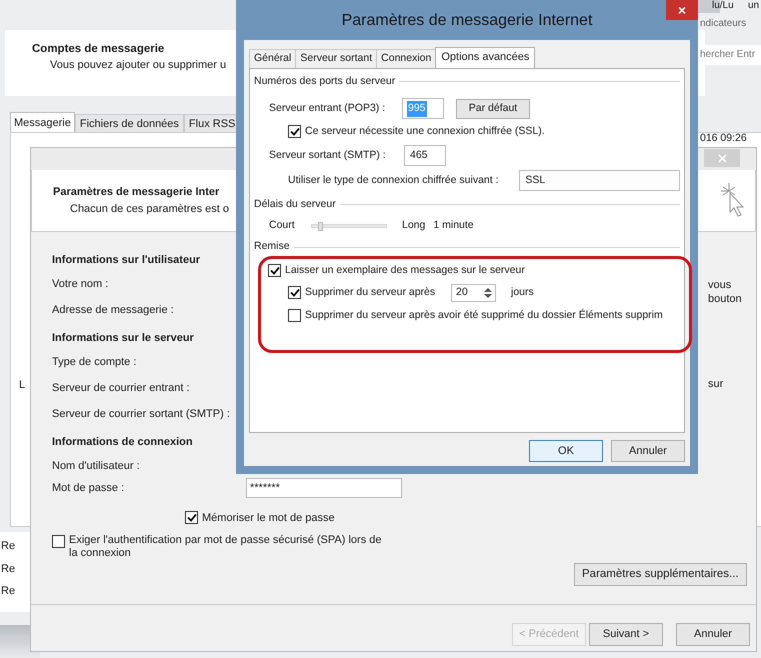  I want to click on checkbox-label: Laisser un exemplaire des messages sur le serveur, so click(405, 270).